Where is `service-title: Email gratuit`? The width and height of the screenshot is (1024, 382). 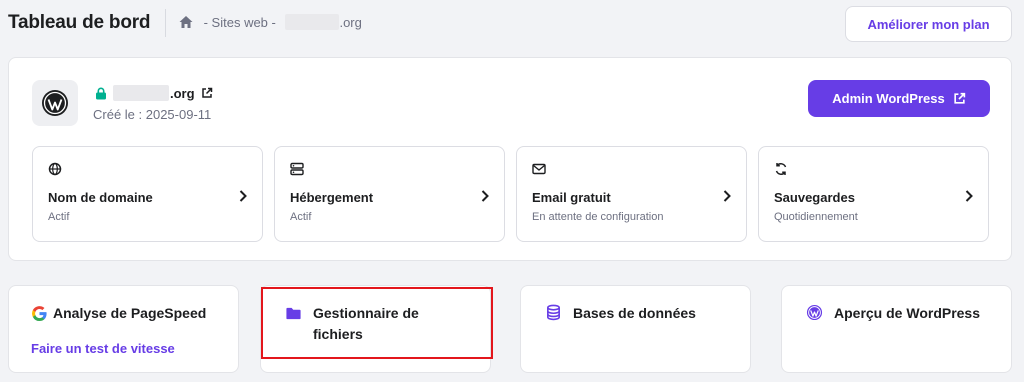
service-title: Email gratuit is located at coordinates (571, 197).